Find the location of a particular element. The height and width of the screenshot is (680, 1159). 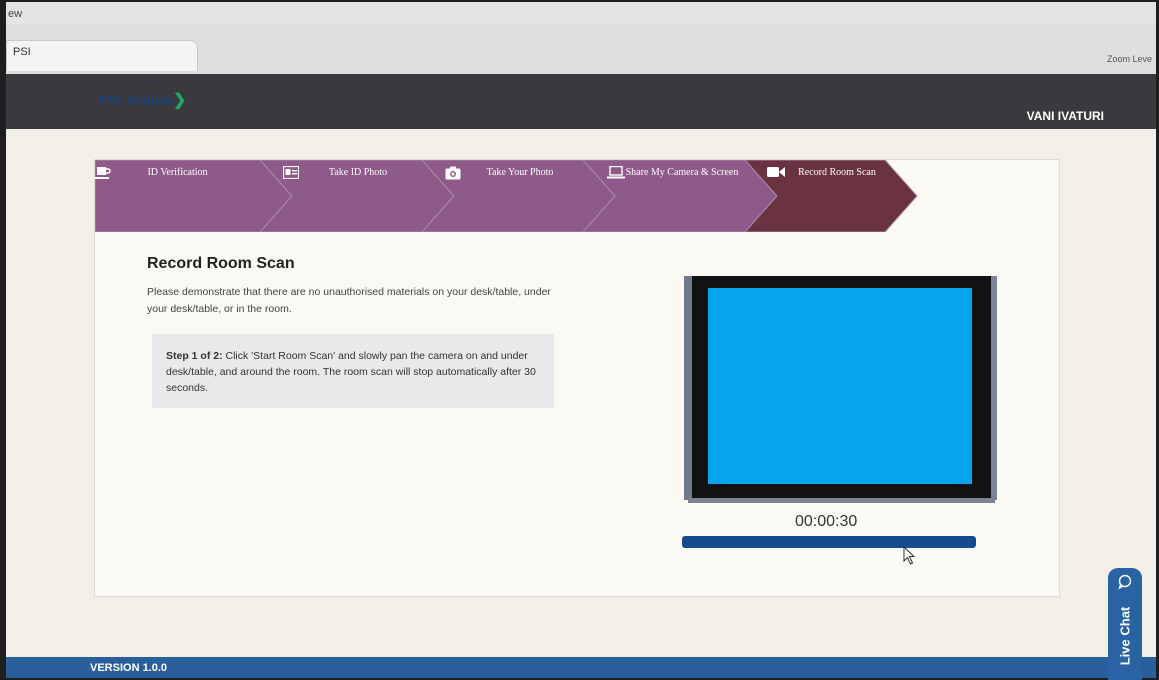

step-label: Take Your Photo is located at coordinates (520, 172).